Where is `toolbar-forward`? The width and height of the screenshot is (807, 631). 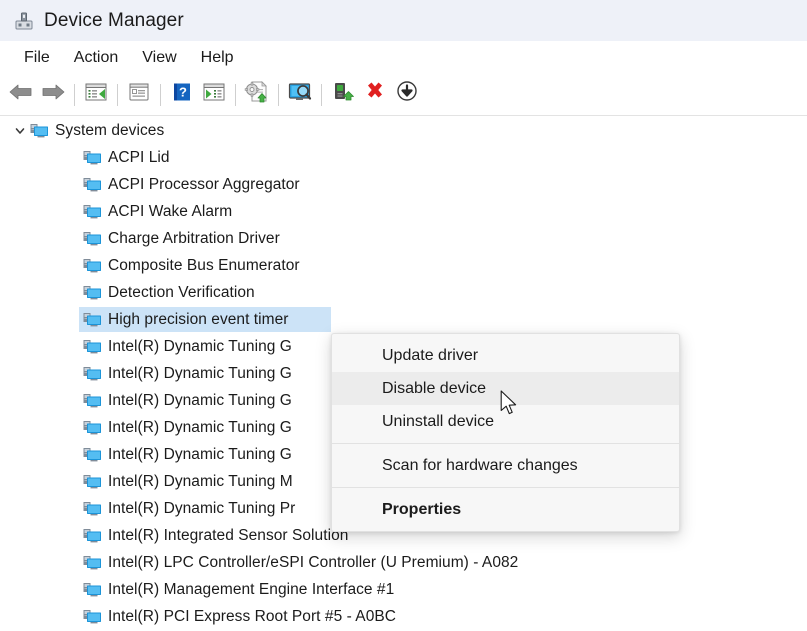
toolbar-forward is located at coordinates (53, 95).